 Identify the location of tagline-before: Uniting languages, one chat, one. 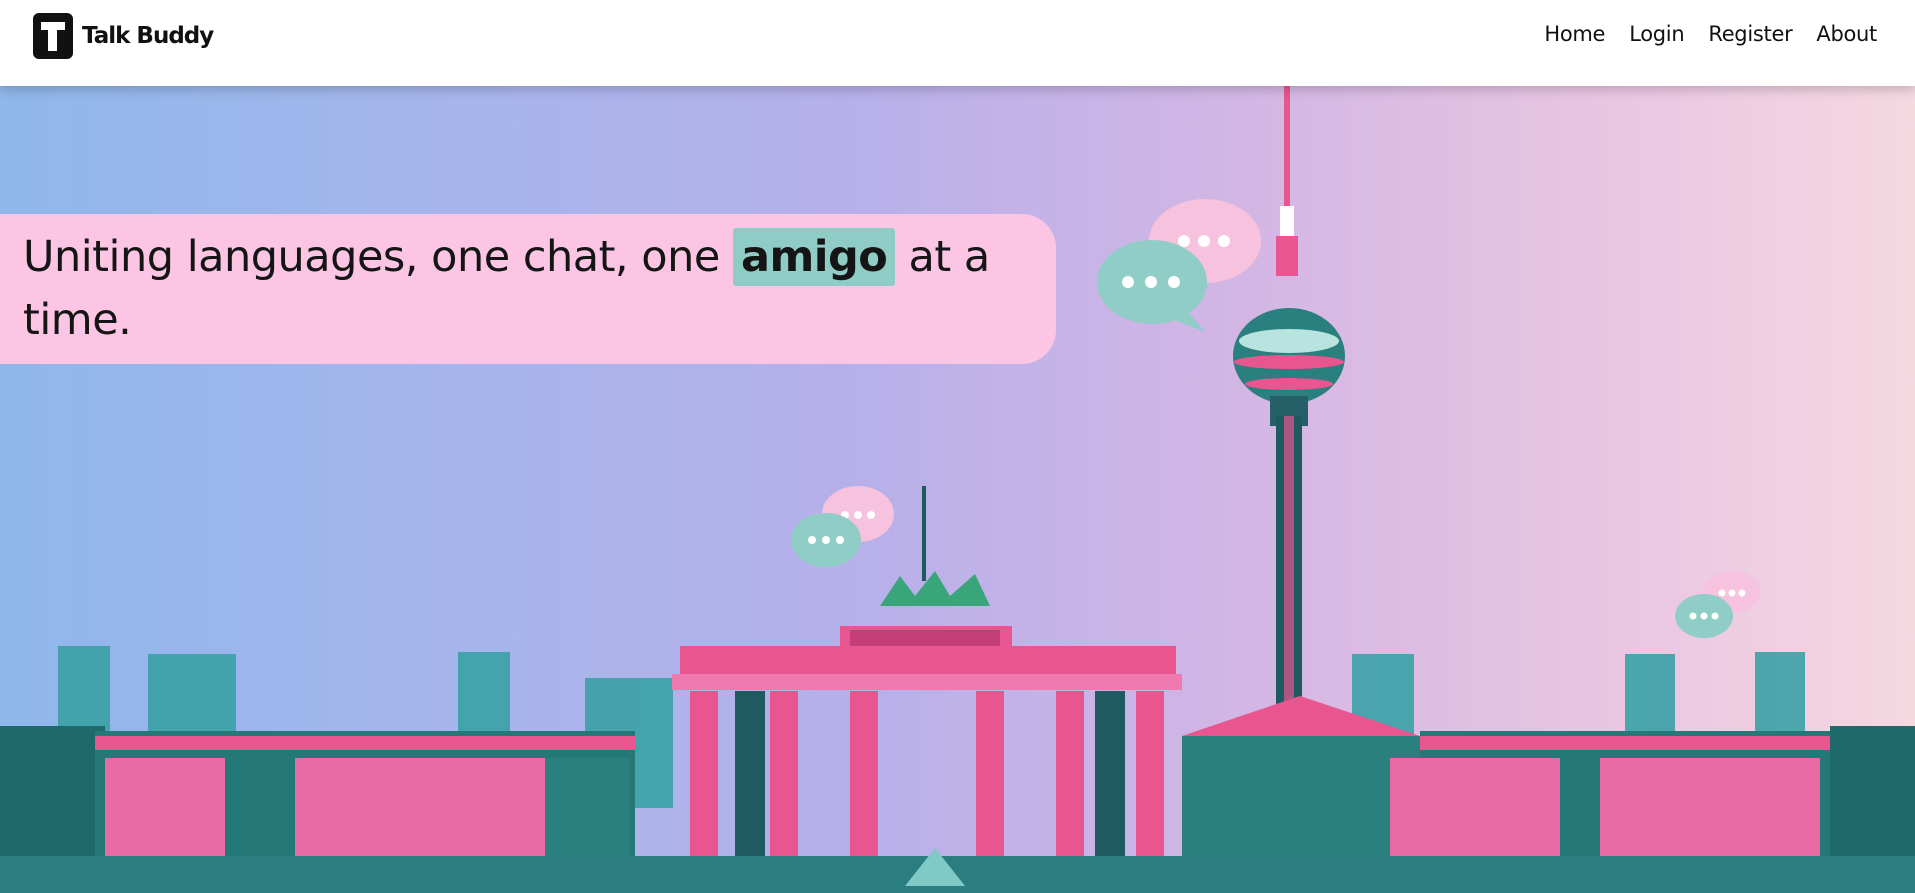
(378, 257).